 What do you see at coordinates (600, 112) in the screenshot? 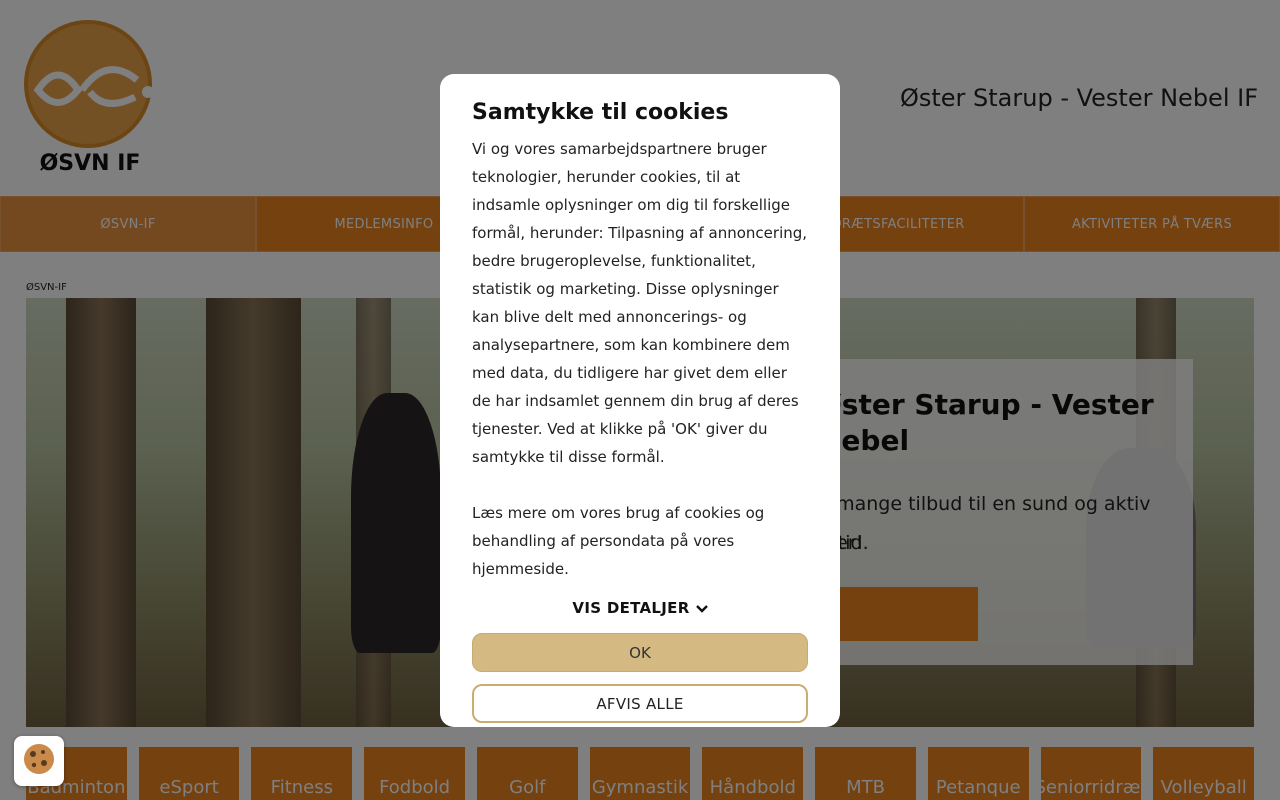
I see `cookie-dialog-title: Samtykke til cookies` at bounding box center [600, 112].